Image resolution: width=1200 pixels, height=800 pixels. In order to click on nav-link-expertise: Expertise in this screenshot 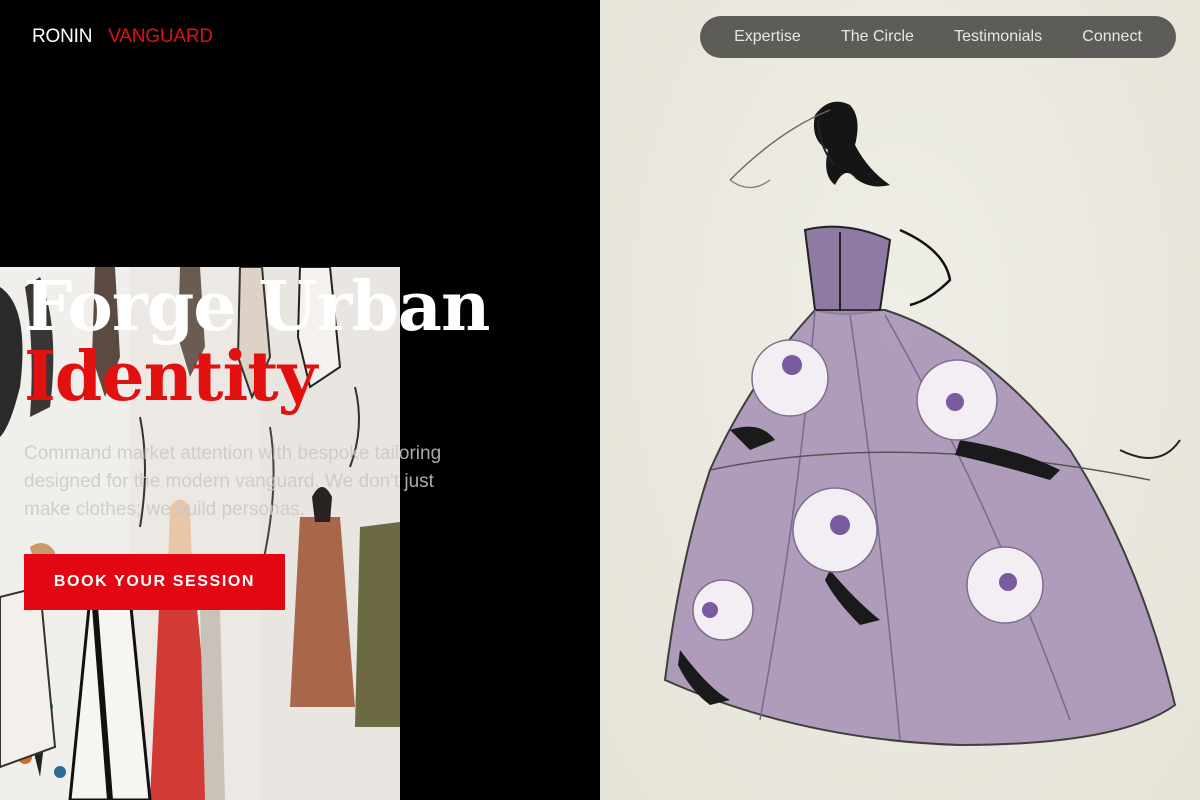, I will do `click(767, 37)`.